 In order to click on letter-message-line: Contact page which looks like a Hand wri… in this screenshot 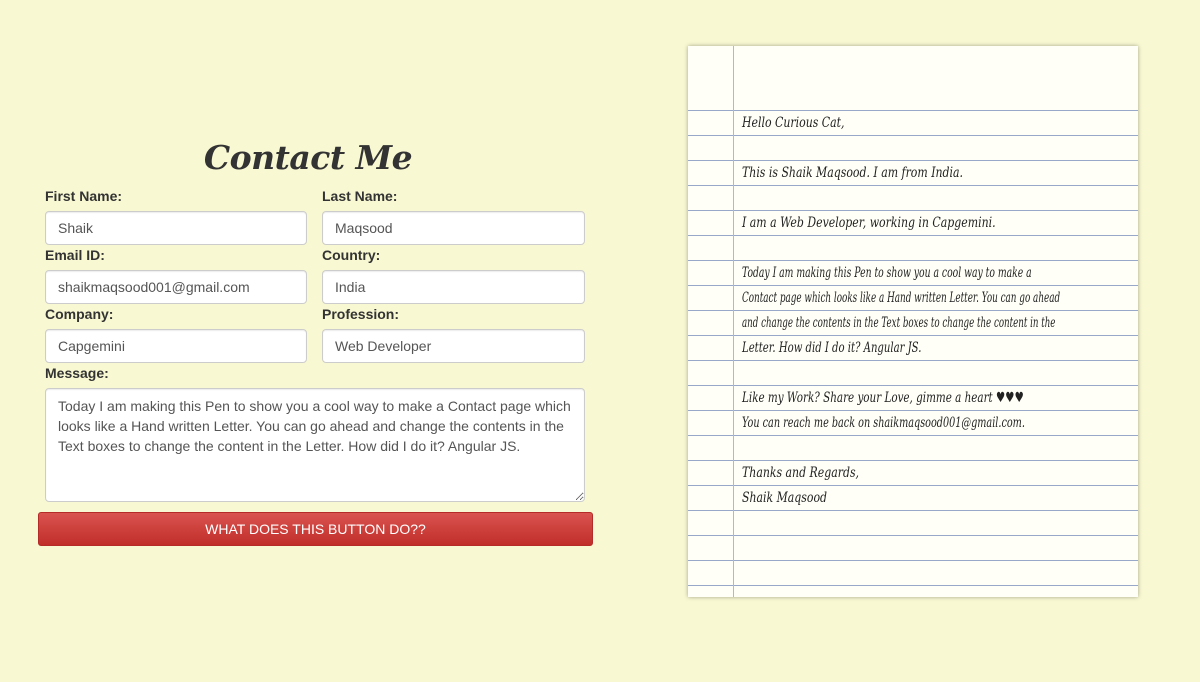, I will do `click(901, 298)`.